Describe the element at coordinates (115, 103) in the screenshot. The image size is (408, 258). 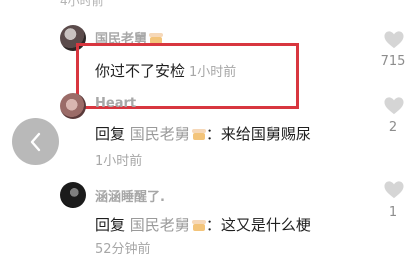
I see `comment-username: Heart` at that location.